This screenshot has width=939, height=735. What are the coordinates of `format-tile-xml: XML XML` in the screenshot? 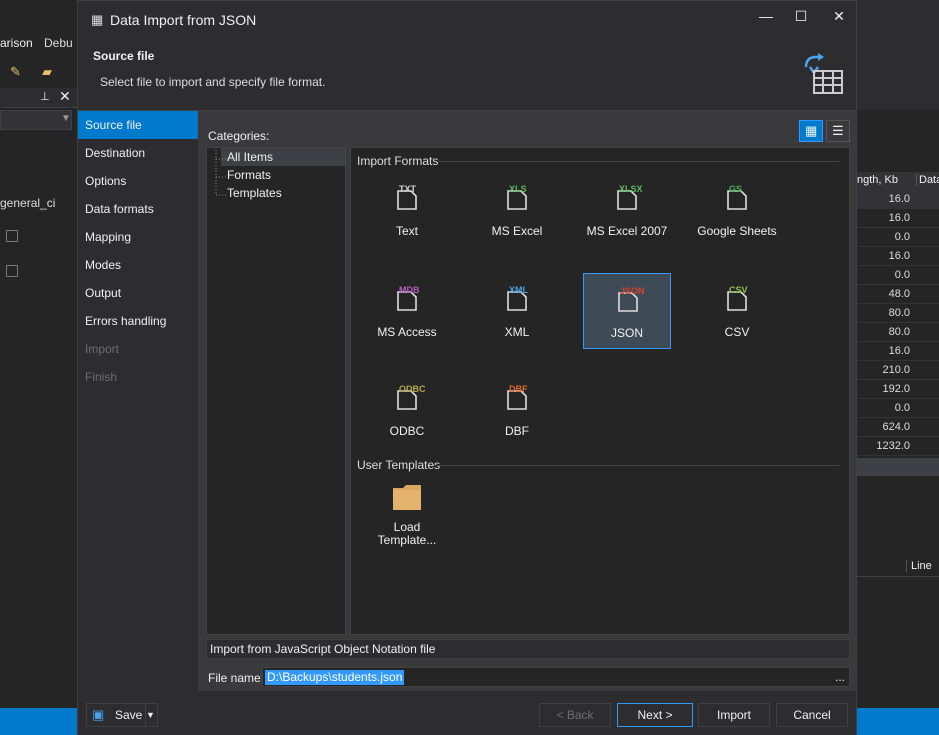 It's located at (517, 311).